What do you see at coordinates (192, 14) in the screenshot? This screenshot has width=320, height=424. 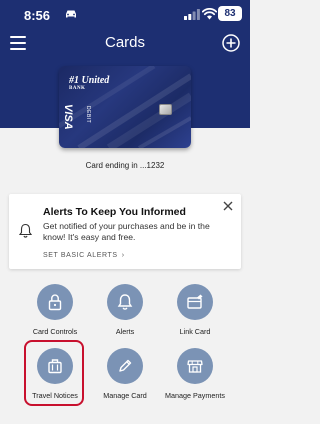 I see `signal-icon` at bounding box center [192, 14].